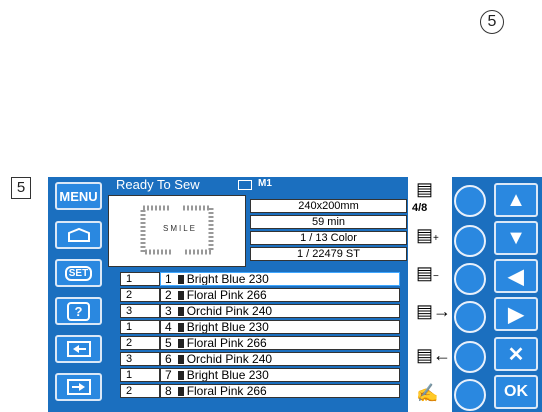  What do you see at coordinates (427, 273) in the screenshot?
I see `spool-minus-icon: ▤−` at bounding box center [427, 273].